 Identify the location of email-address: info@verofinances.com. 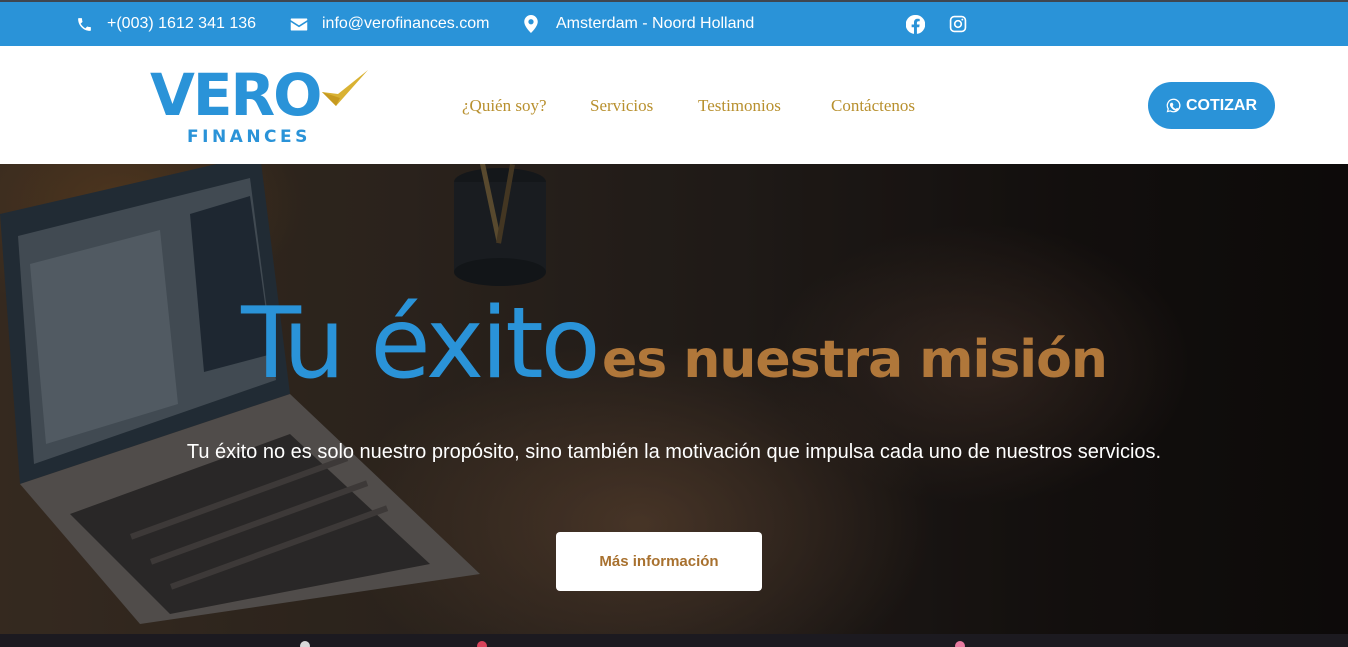
(406, 23).